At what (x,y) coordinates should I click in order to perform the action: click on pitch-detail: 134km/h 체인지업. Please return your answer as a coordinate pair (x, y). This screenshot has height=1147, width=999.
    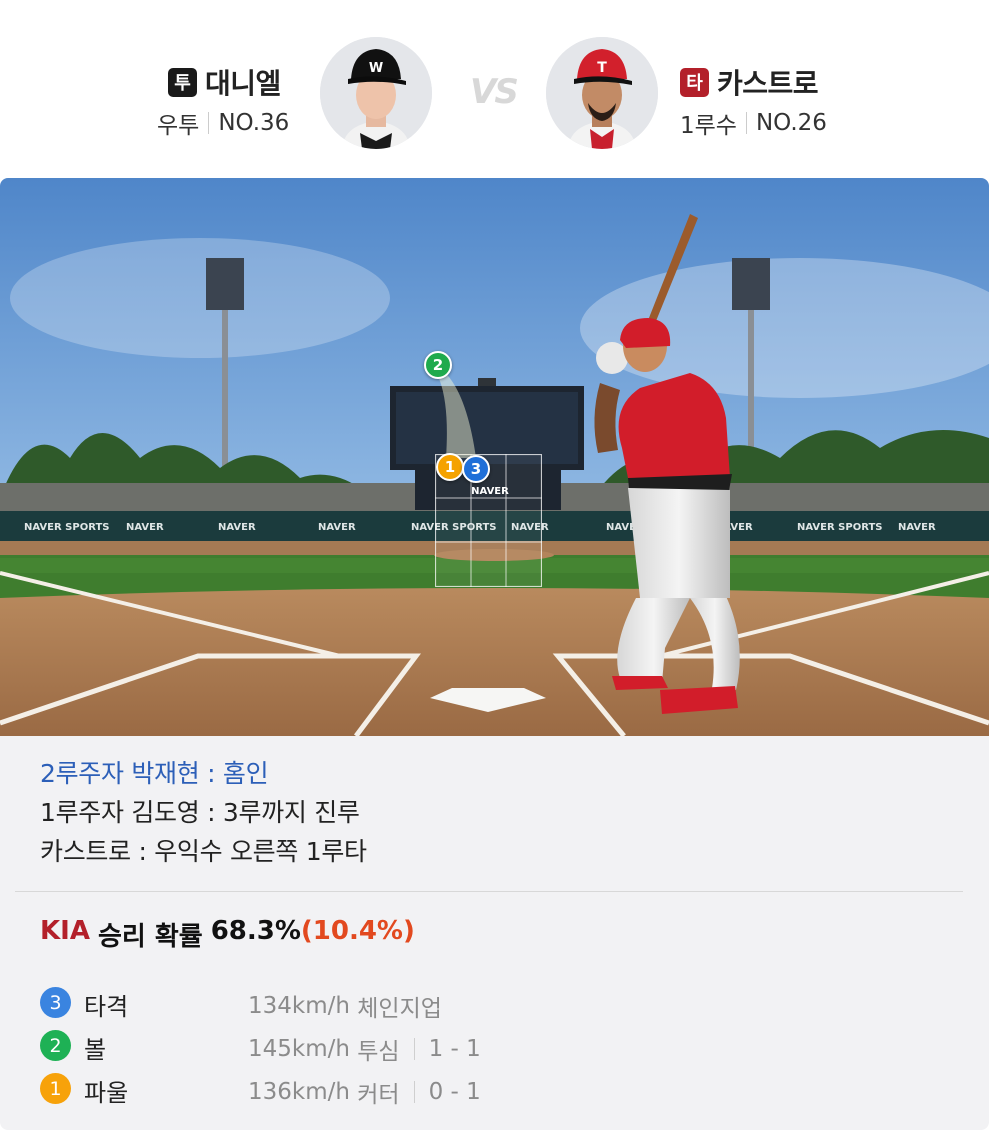
    Looking at the image, I should click on (345, 1006).